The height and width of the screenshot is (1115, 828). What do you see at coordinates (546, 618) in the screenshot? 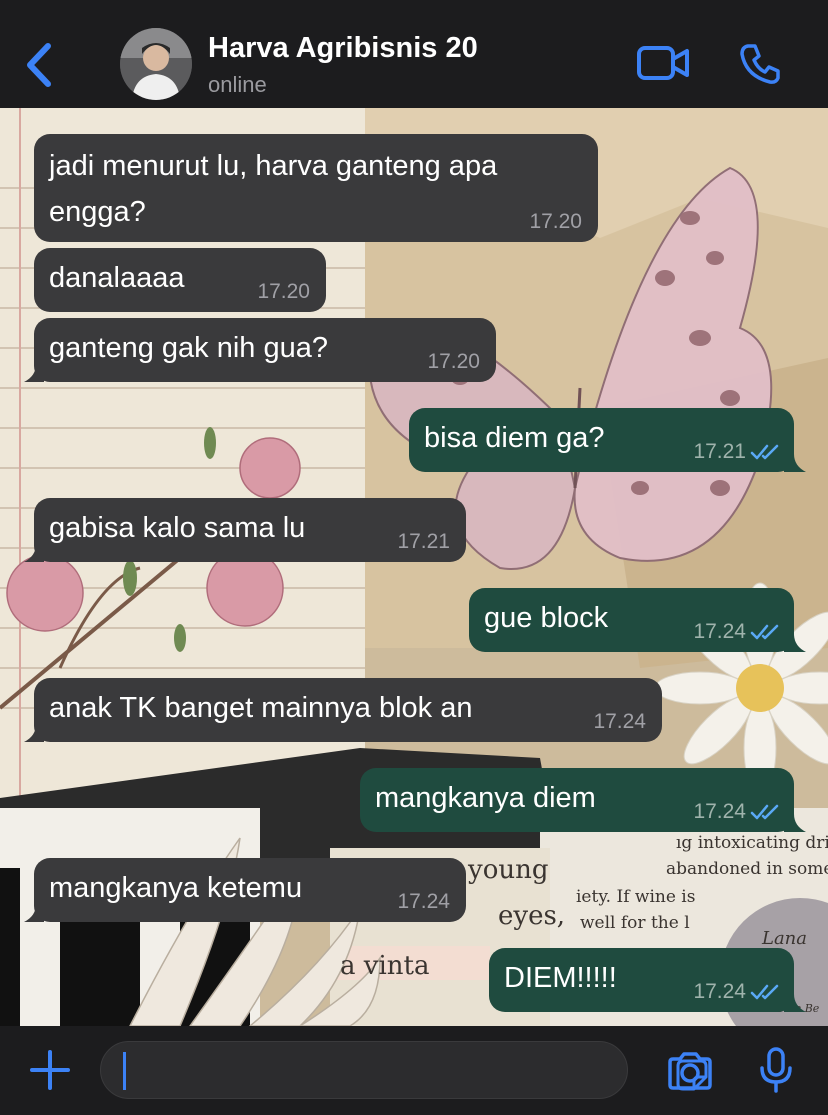
I see `message-text: gue block` at bounding box center [546, 618].